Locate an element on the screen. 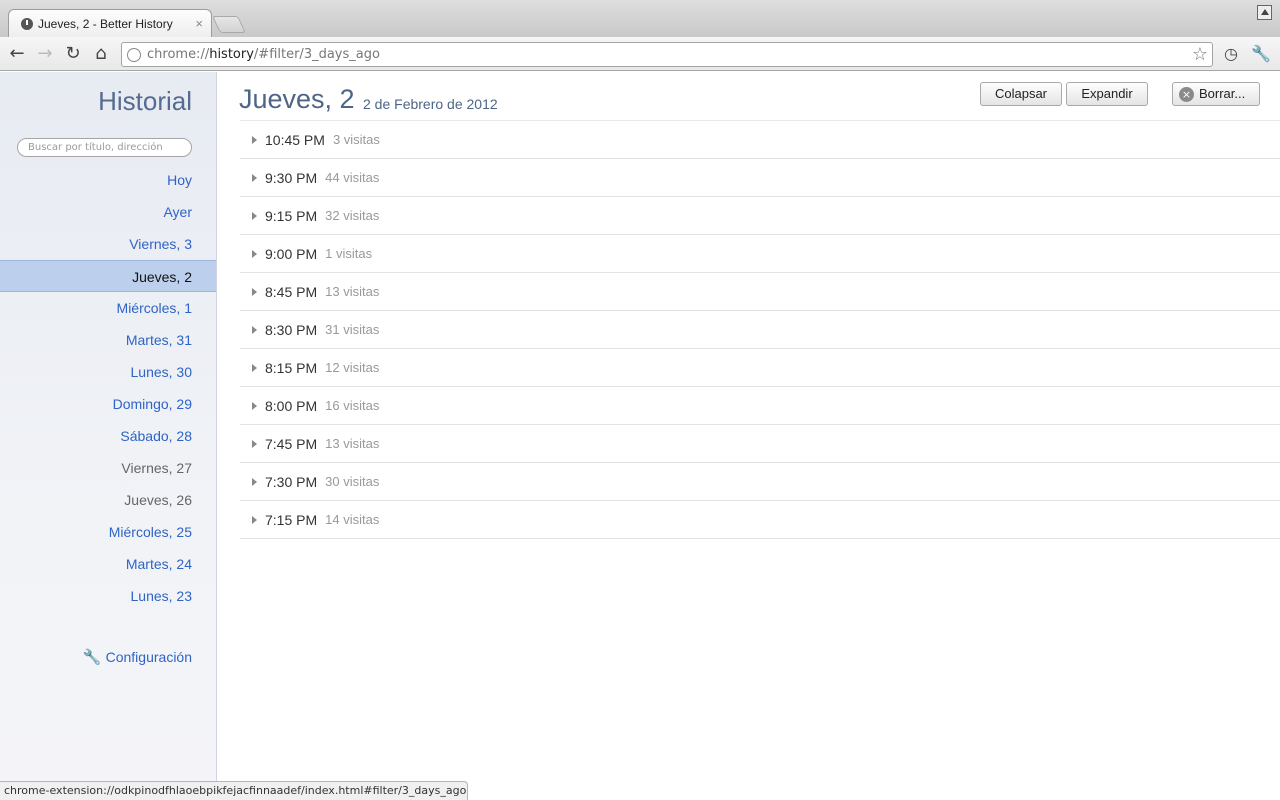 The image size is (1280, 800). address-text: chrome://history/#filter/3_days_ago is located at coordinates (263, 54).